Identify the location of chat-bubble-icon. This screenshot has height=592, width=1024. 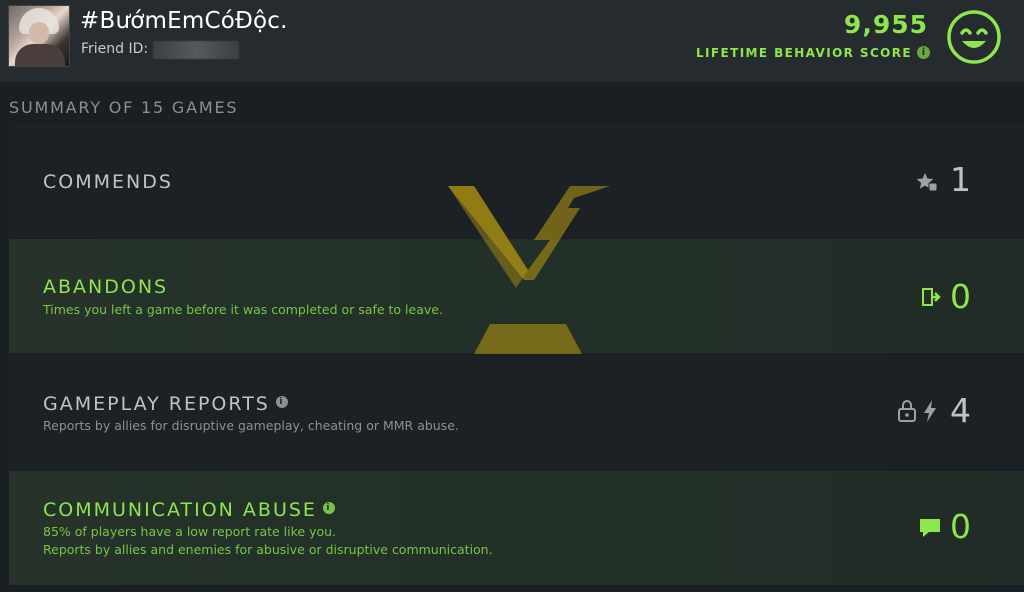
(930, 528).